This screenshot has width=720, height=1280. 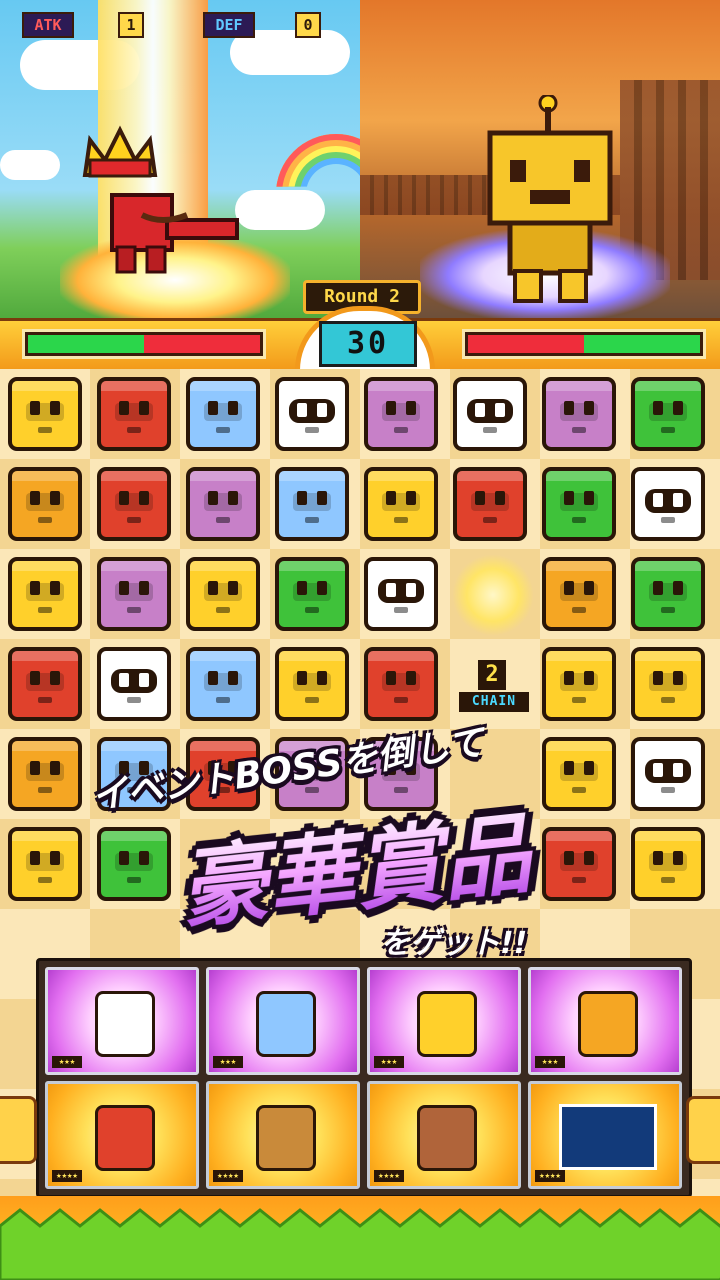 What do you see at coordinates (134, 746) in the screenshot?
I see `ghost-ears` at bounding box center [134, 746].